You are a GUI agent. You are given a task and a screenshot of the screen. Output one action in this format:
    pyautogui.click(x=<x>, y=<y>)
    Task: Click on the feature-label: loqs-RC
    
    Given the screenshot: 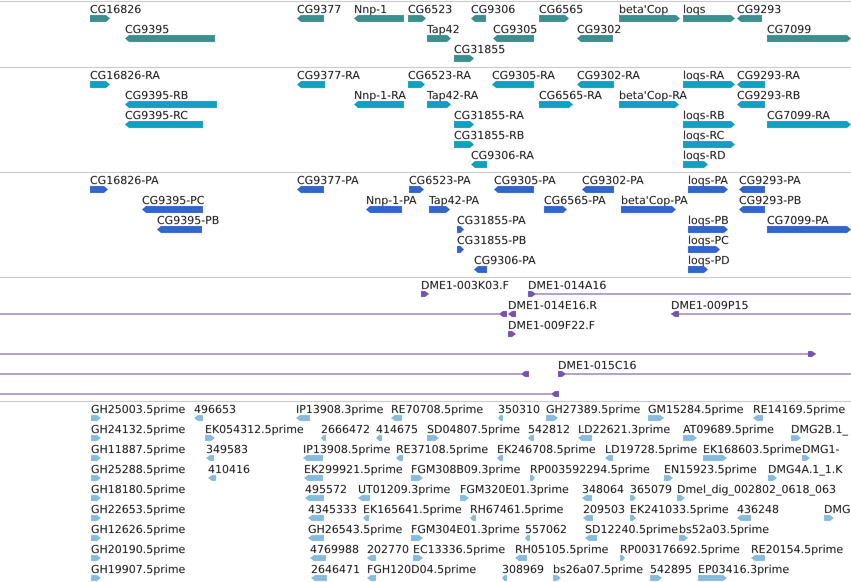 What is the action you would take?
    pyautogui.click(x=703, y=135)
    